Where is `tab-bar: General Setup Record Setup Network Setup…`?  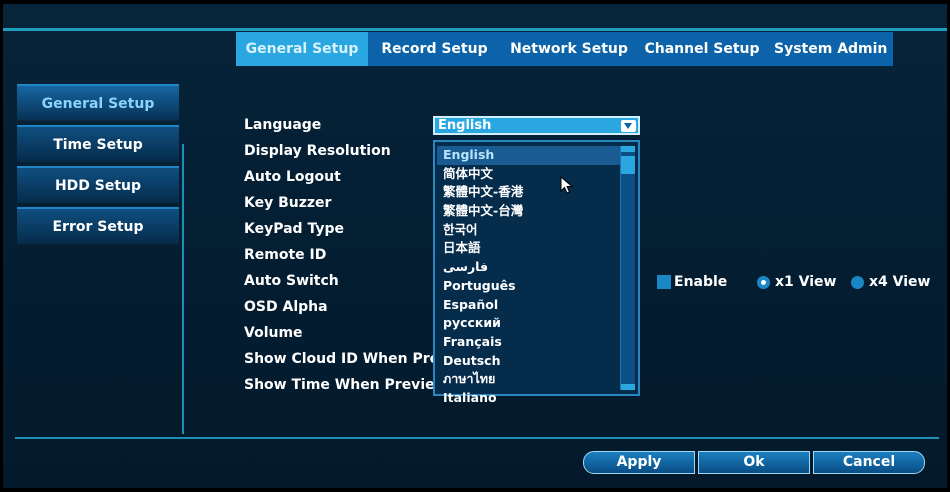
tab-bar: General Setup Record Setup Network Setup… is located at coordinates (564, 49).